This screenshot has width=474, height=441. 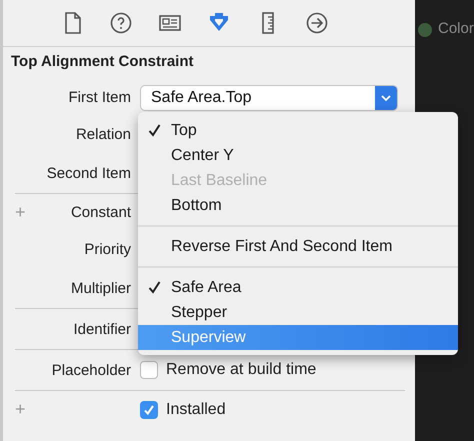 I want to click on checkmark-icon, so click(x=149, y=410).